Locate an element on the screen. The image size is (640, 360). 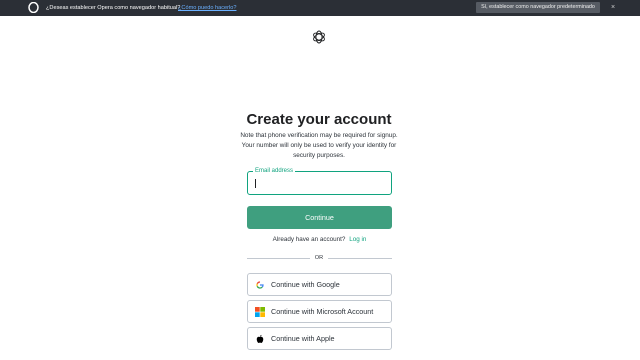
opera-icon is located at coordinates (33, 7).